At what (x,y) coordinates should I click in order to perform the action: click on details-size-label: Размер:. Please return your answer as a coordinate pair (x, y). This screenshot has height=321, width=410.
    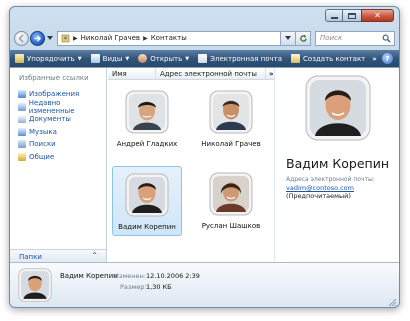
    Looking at the image, I should click on (133, 287).